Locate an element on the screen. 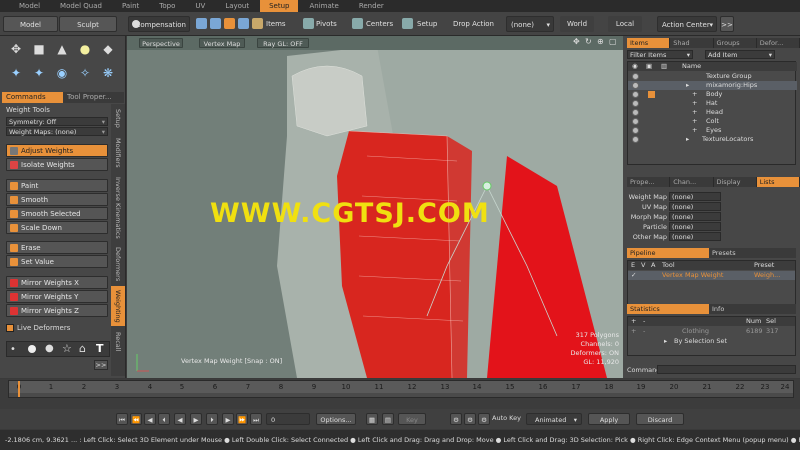 This screenshot has height=450, width=800. stats-row: + - Clothing 6189 317 is located at coordinates (711, 331).